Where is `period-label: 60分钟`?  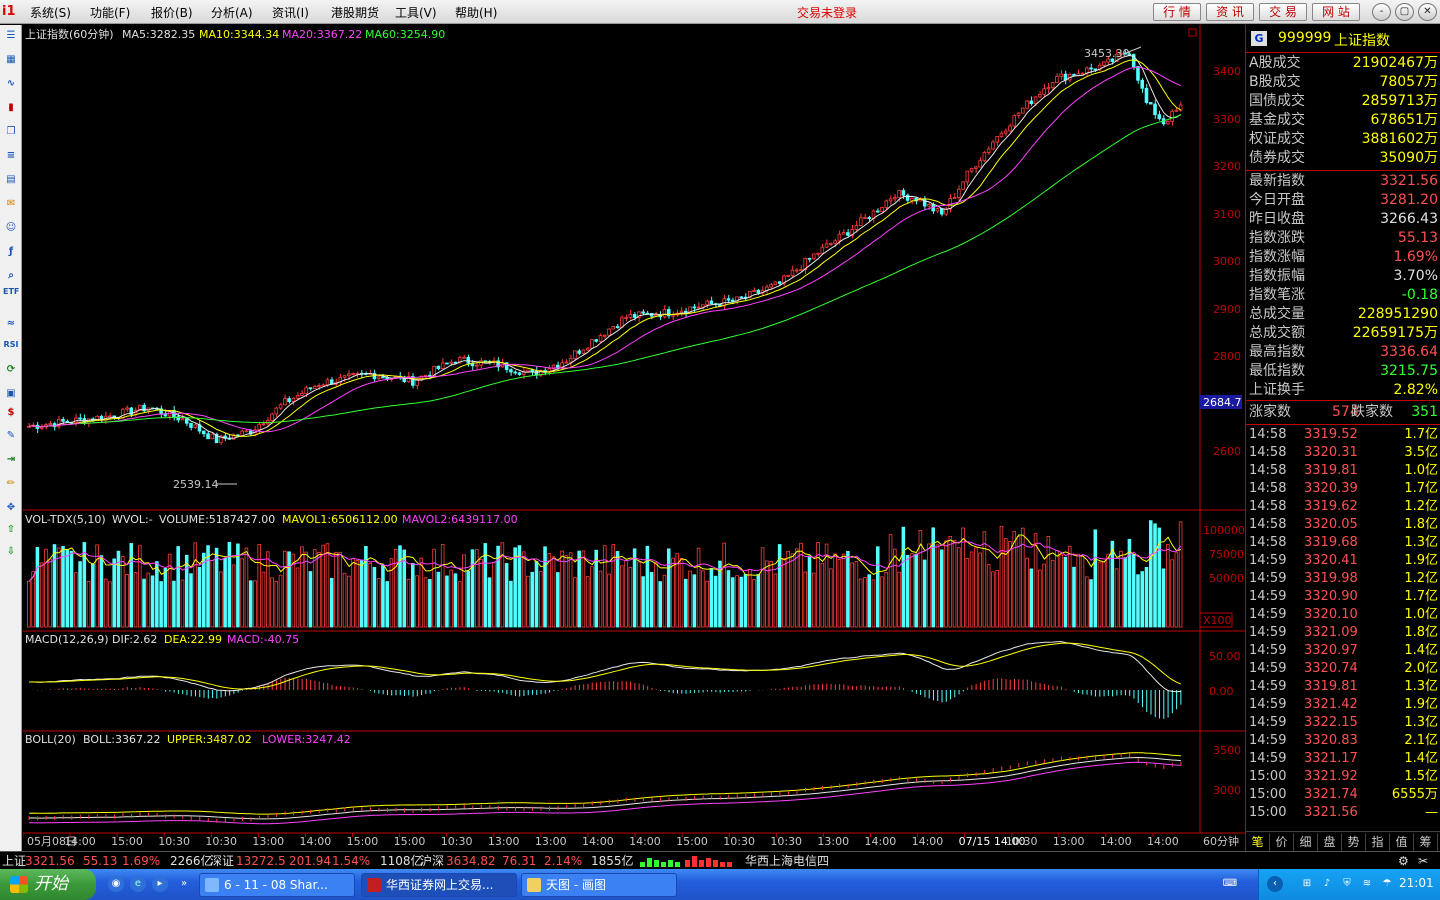
period-label: 60分钟 is located at coordinates (1221, 841).